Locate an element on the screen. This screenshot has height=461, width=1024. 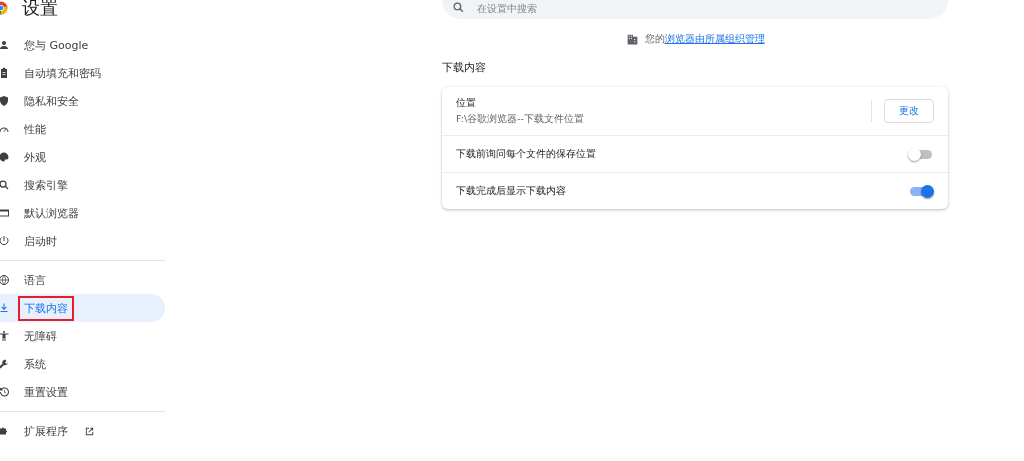
sidebar-item: 您与 Google is located at coordinates (82, 45).